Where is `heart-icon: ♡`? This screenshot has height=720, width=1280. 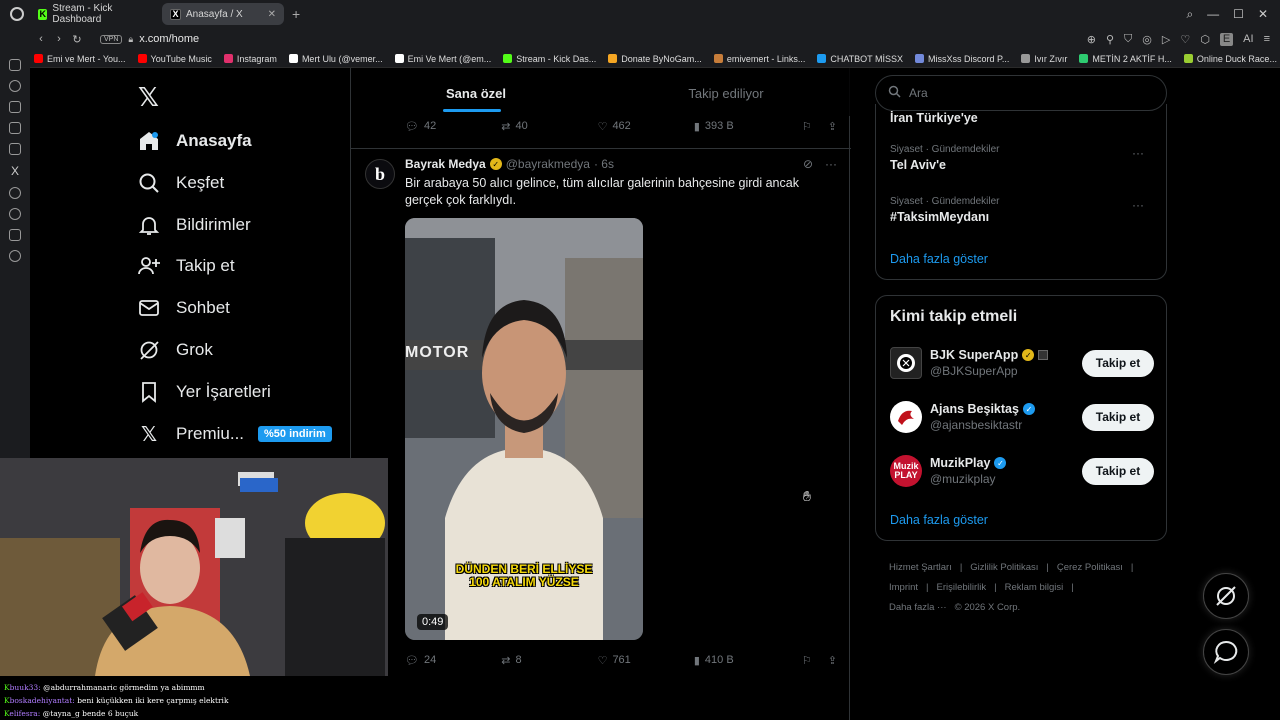 heart-icon: ♡ is located at coordinates (1185, 39).